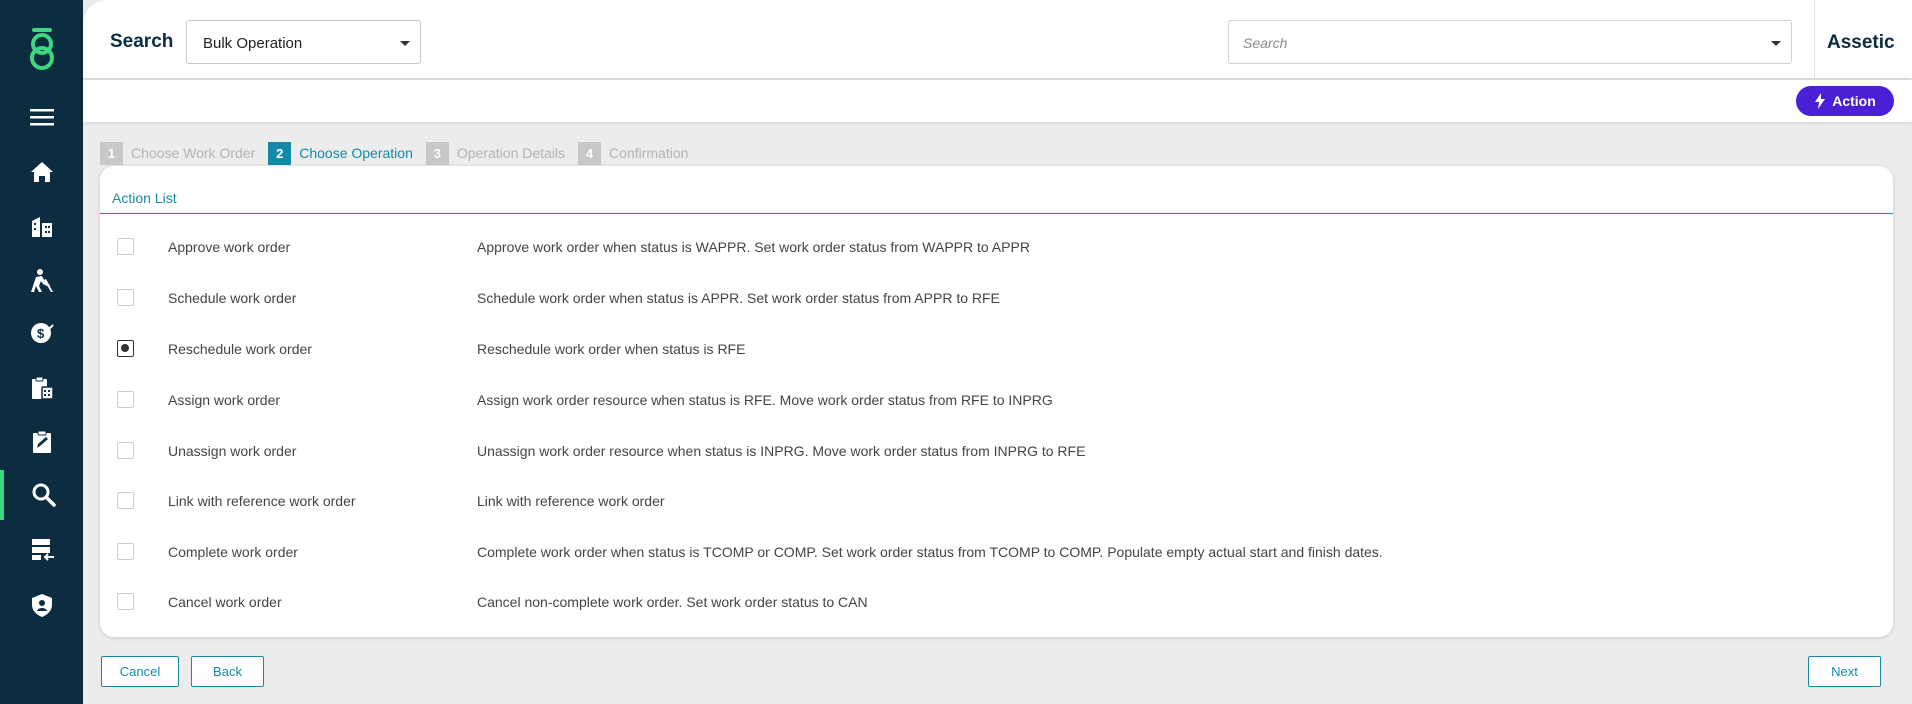  I want to click on brand-name: Assetic, so click(1861, 42).